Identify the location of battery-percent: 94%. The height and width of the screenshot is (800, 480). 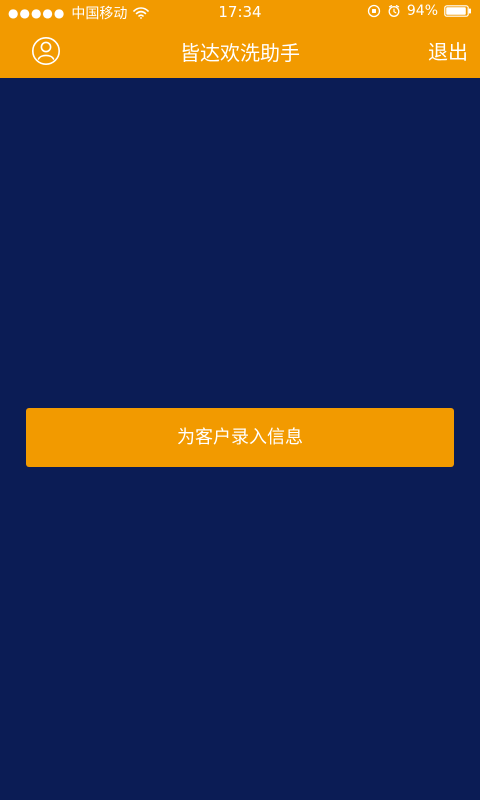
(422, 11).